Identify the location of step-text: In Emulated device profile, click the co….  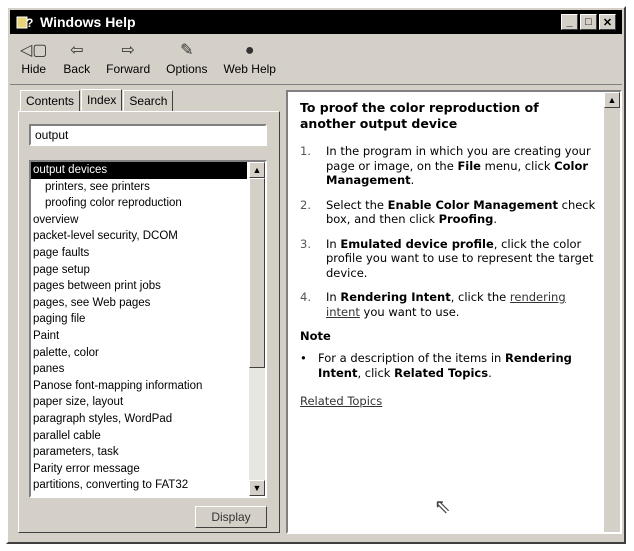
(462, 259).